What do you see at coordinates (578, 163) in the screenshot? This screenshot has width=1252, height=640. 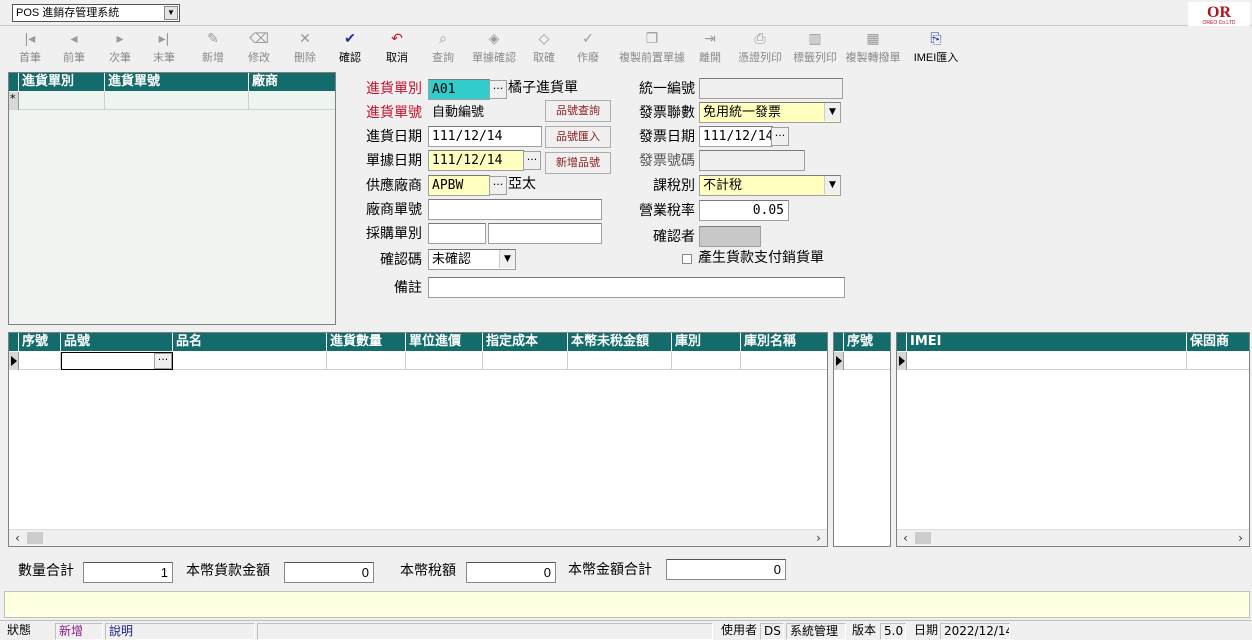 I see `item-new-button: 新增品號` at bounding box center [578, 163].